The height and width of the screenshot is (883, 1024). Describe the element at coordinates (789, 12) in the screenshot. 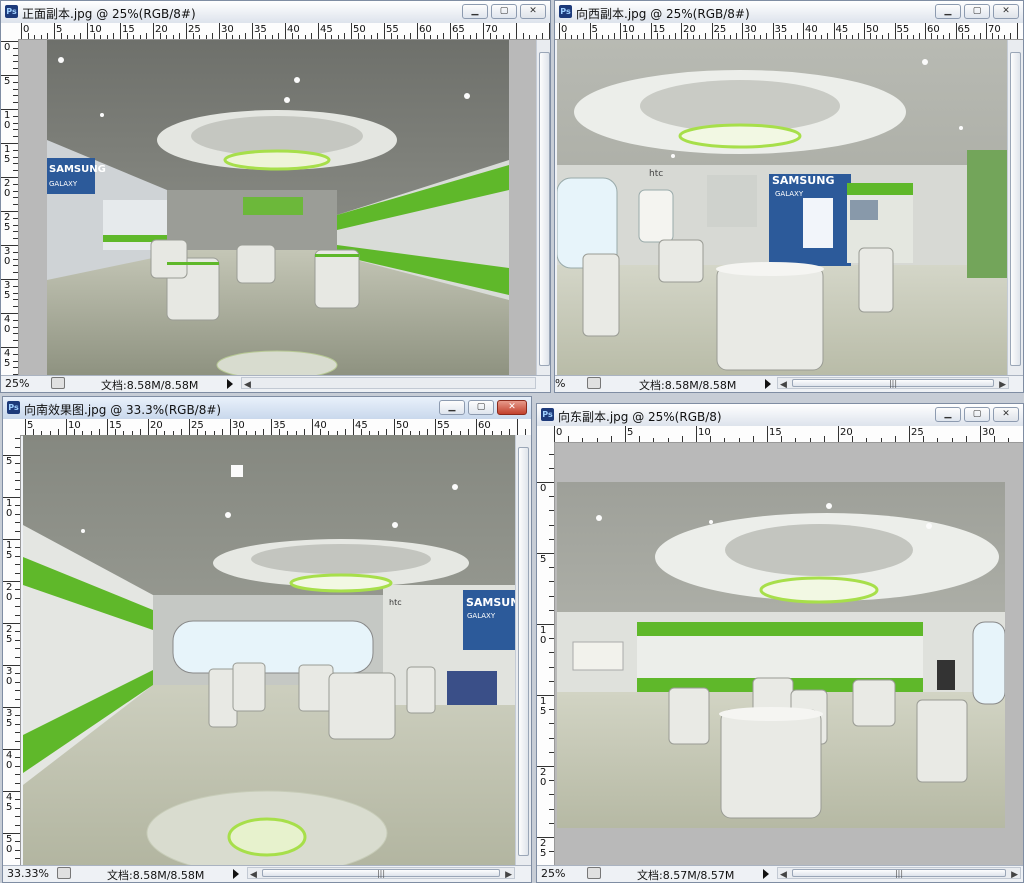

I see `window-titlebar: Ps 向西副本.jpg @ 25%(RGB/8#) ▁ ▢ ✕` at that location.